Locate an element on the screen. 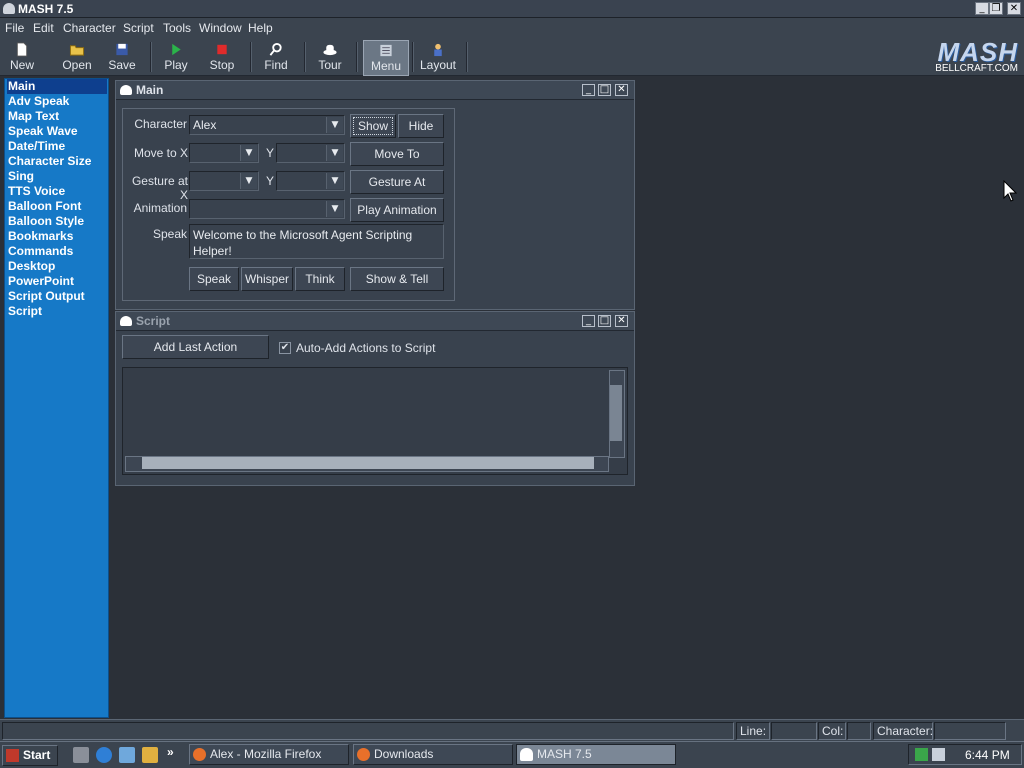 The image size is (1024, 768). stop-button: Stop is located at coordinates (222, 57).